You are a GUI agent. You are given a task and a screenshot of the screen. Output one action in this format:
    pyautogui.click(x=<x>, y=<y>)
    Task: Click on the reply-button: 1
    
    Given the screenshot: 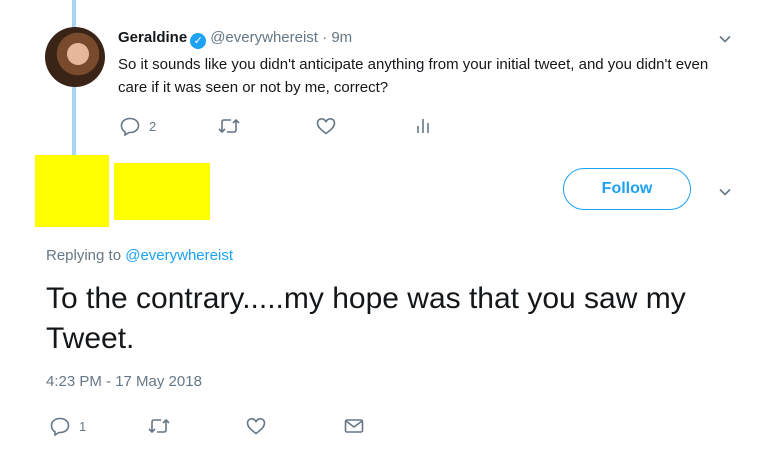 What is the action you would take?
    pyautogui.click(x=98, y=426)
    